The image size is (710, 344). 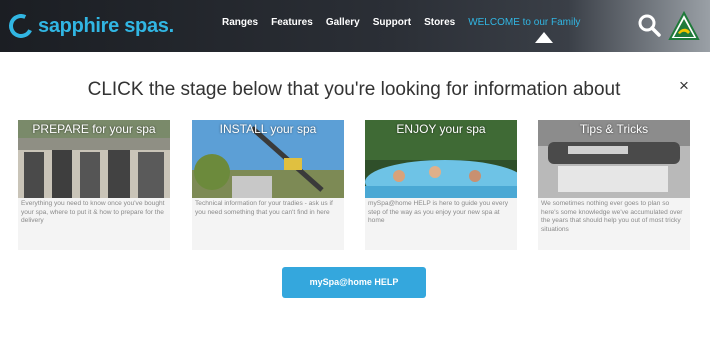 I want to click on nav-item-welcome: WELCOME to our Family, so click(x=524, y=22).